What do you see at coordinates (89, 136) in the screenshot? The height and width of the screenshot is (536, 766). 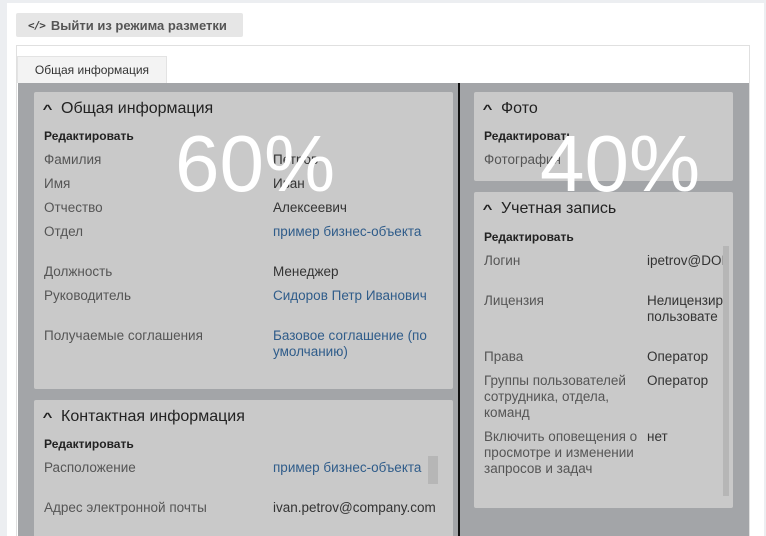 I see `general-edit-link: Редактировать` at bounding box center [89, 136].